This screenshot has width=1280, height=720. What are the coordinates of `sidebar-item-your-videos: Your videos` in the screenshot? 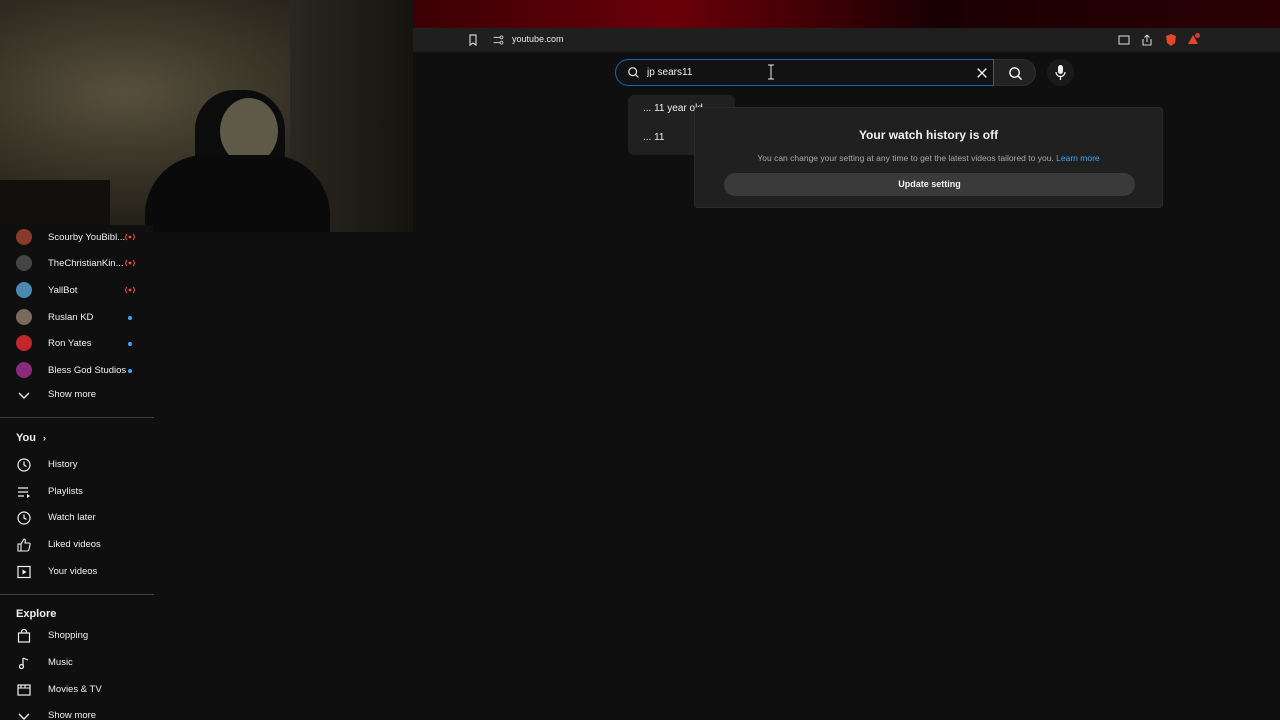 It's located at (77, 572).